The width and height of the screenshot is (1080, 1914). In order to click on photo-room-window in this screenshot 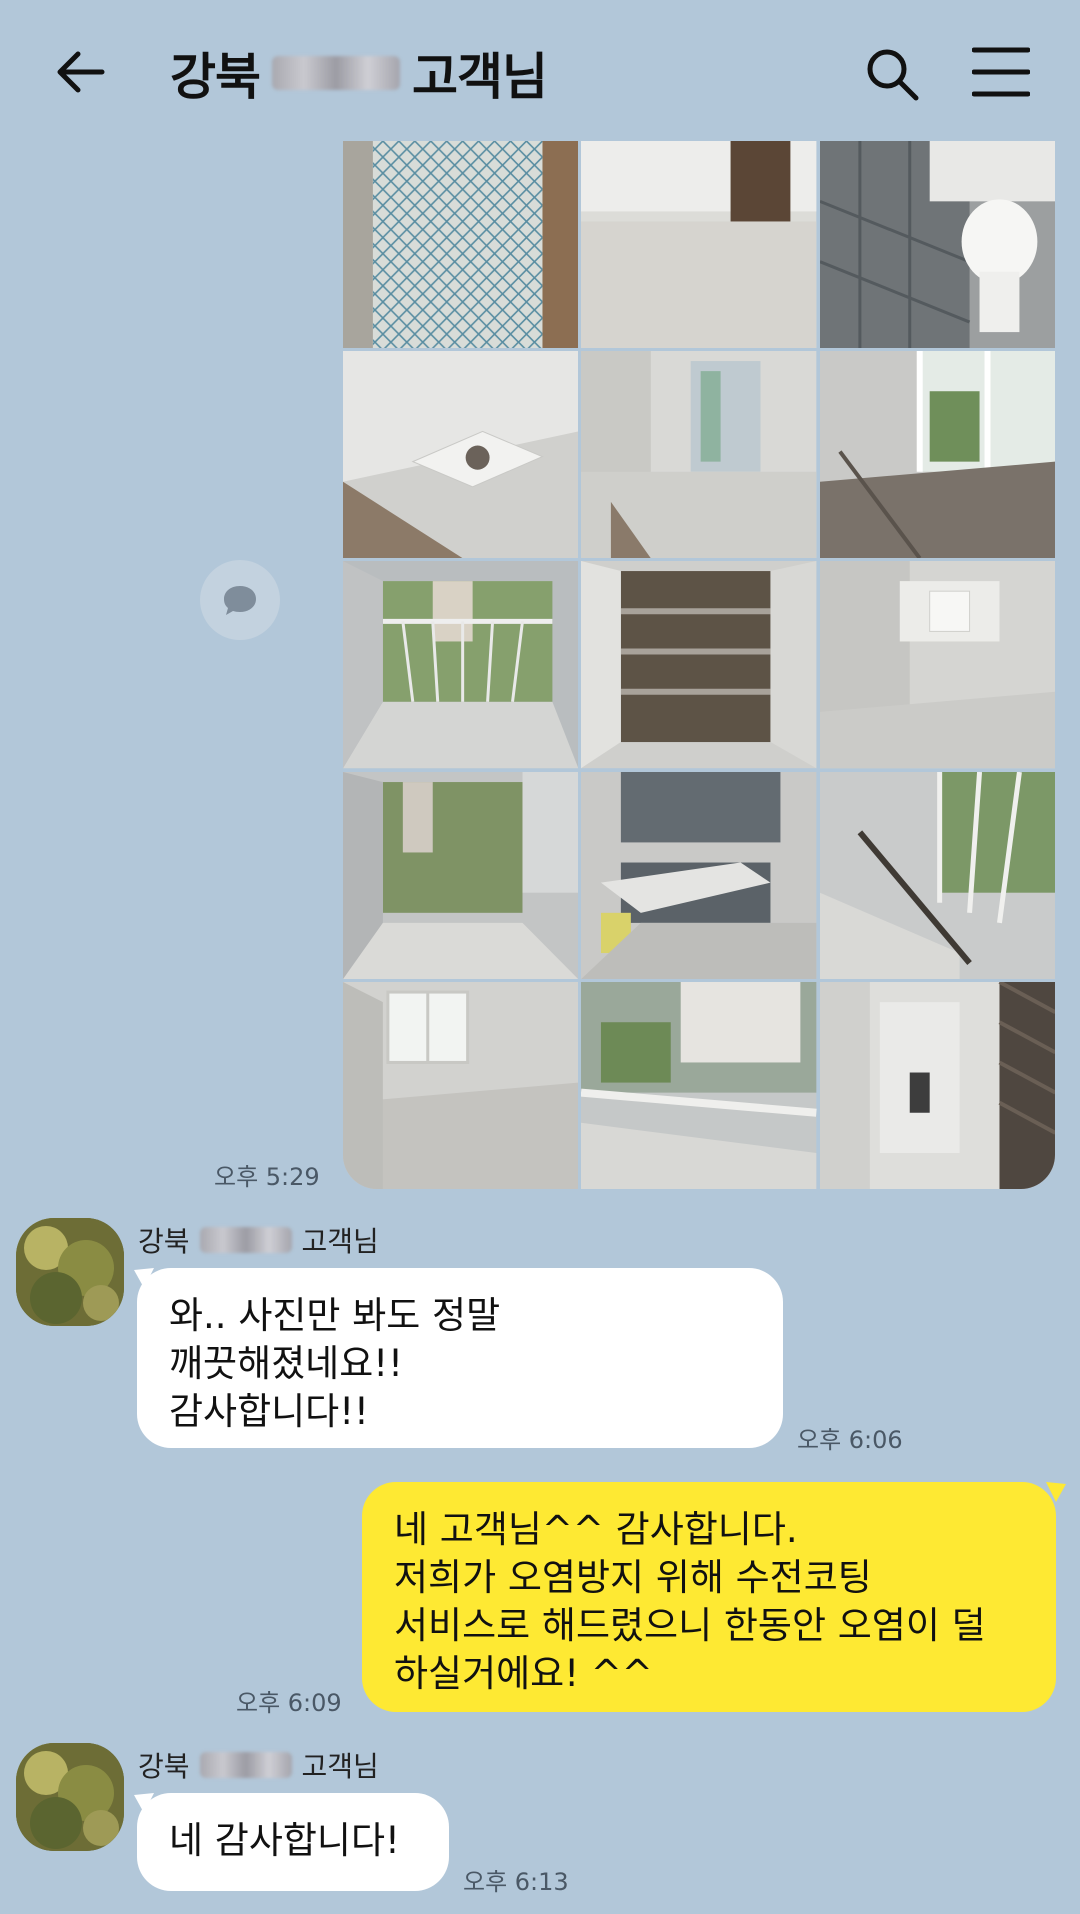, I will do `click(461, 1085)`.